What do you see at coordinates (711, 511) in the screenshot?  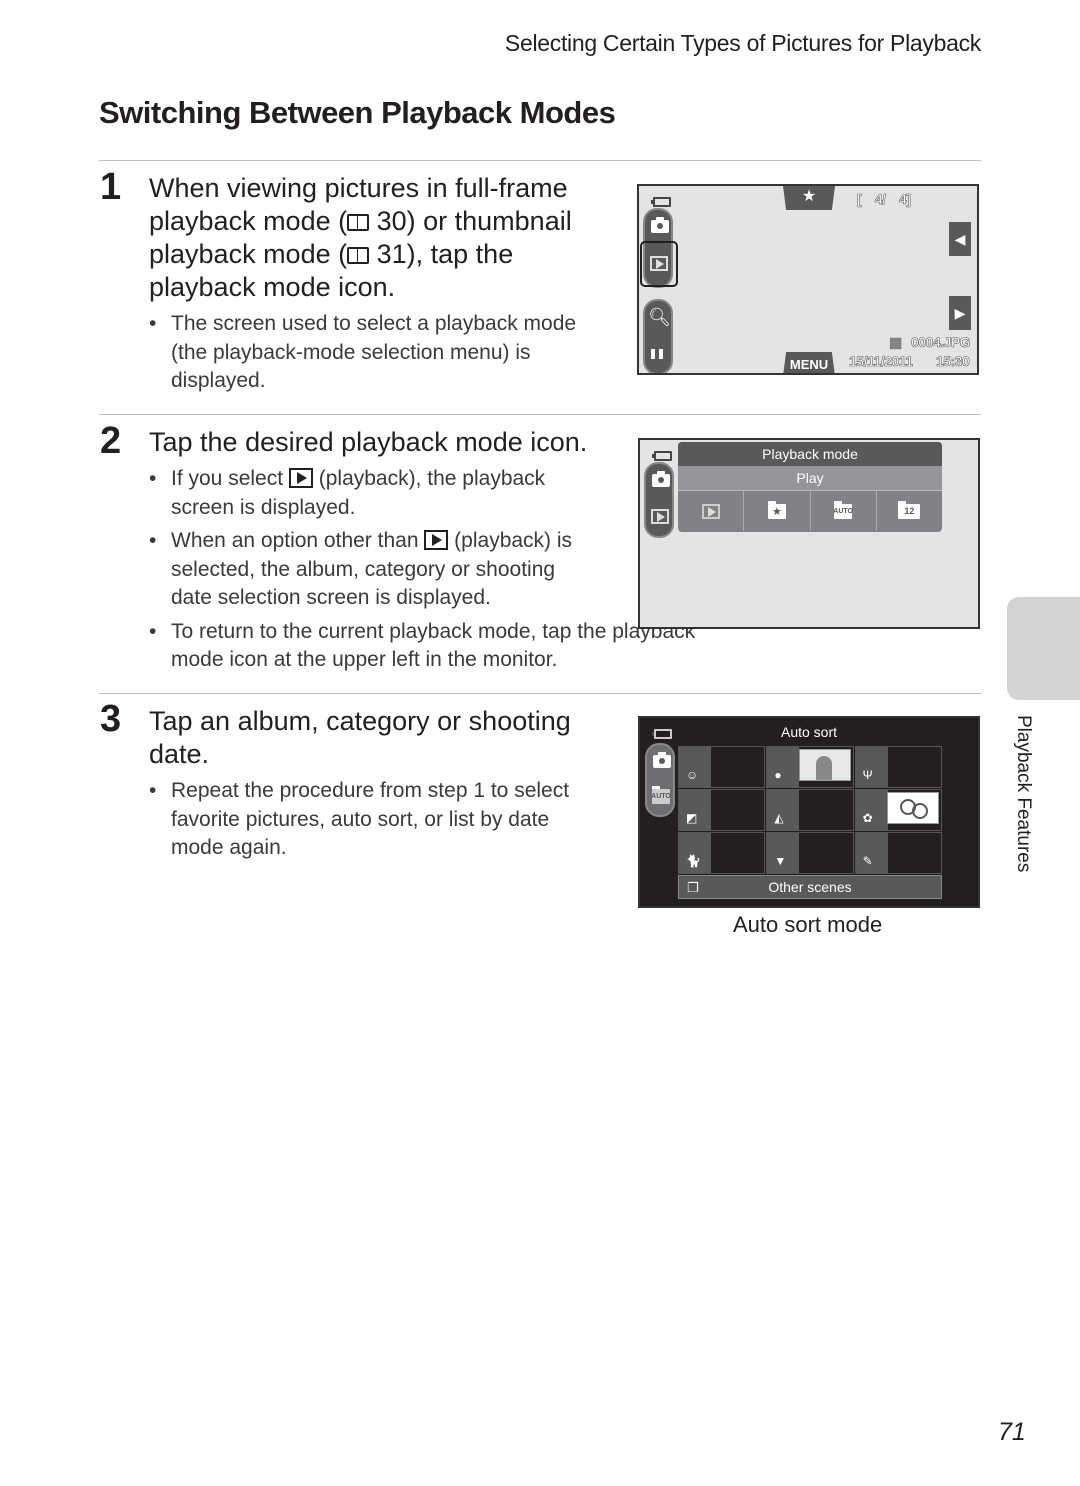 I see `option-play` at bounding box center [711, 511].